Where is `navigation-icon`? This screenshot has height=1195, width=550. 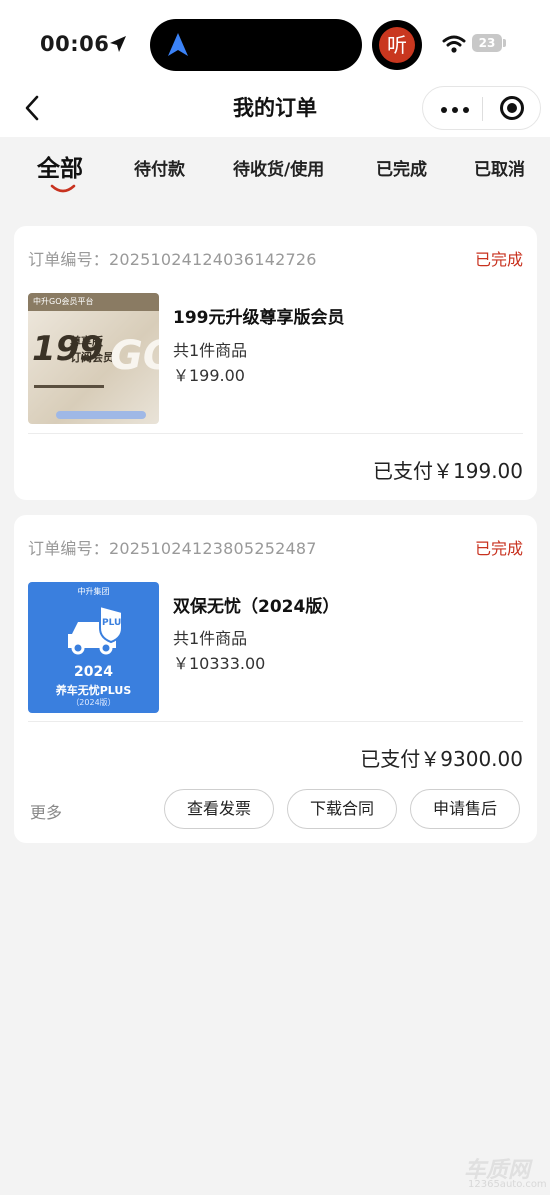 navigation-icon is located at coordinates (178, 44).